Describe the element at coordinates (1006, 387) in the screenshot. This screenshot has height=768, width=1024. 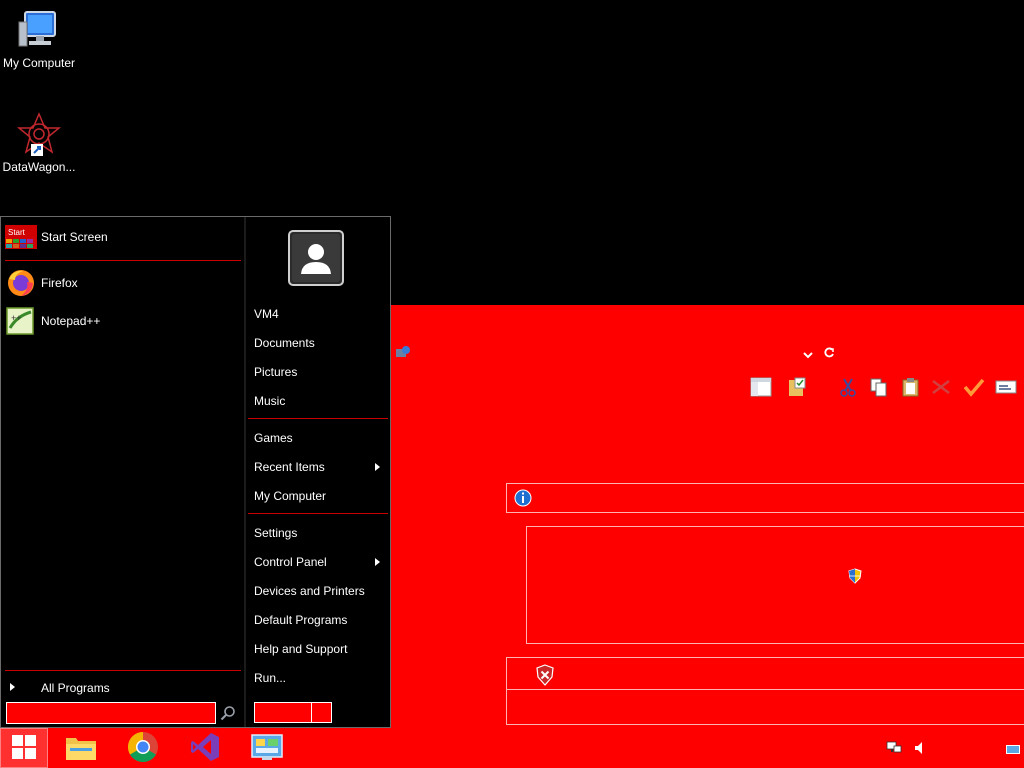
I see `properties-icon` at that location.